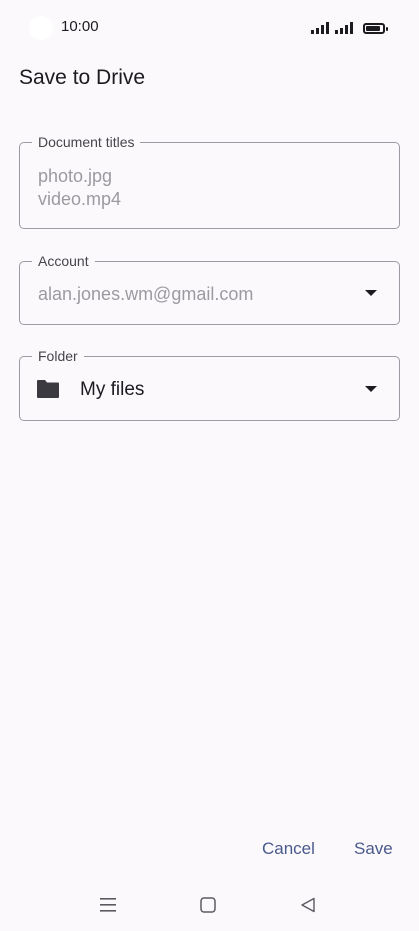  Describe the element at coordinates (48, 389) in the screenshot. I see `folder-icon` at that location.